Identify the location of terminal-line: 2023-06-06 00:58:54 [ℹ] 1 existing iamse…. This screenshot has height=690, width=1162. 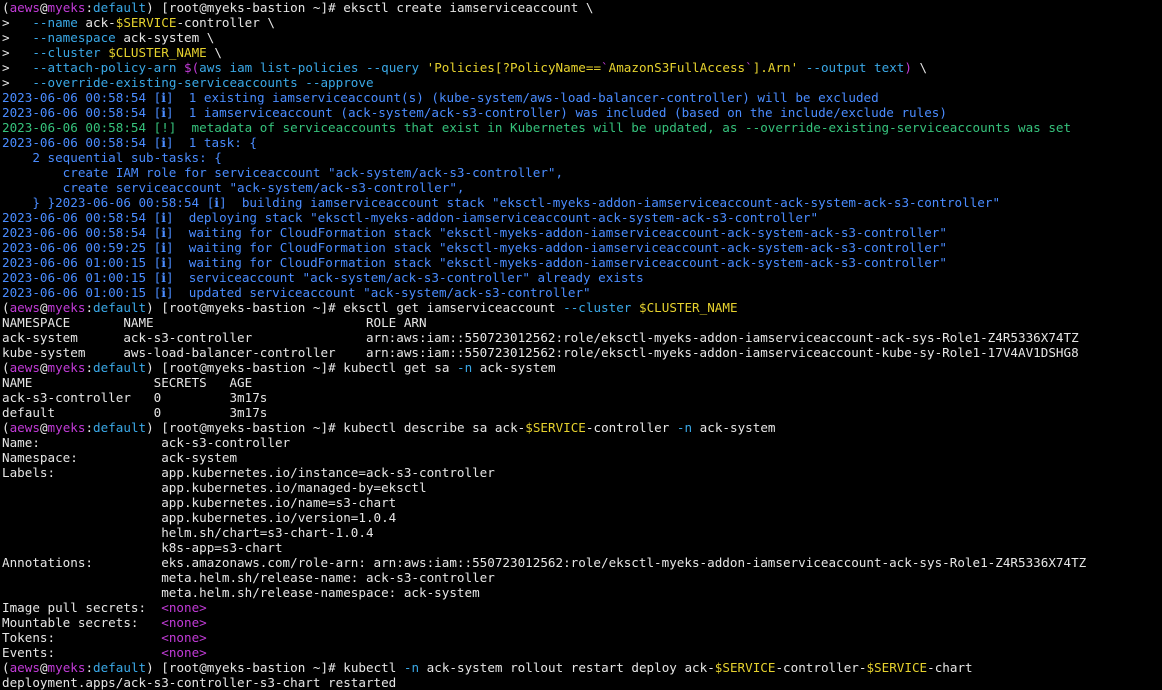
(582, 97).